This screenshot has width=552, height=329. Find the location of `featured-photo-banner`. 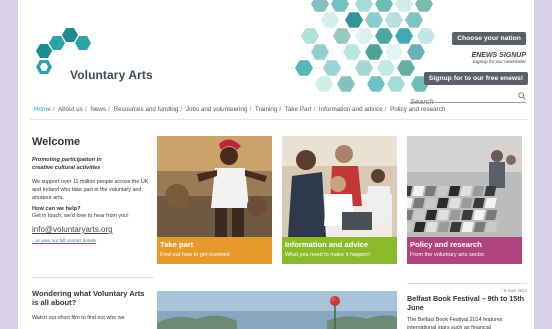

featured-photo-banner is located at coordinates (277, 310).